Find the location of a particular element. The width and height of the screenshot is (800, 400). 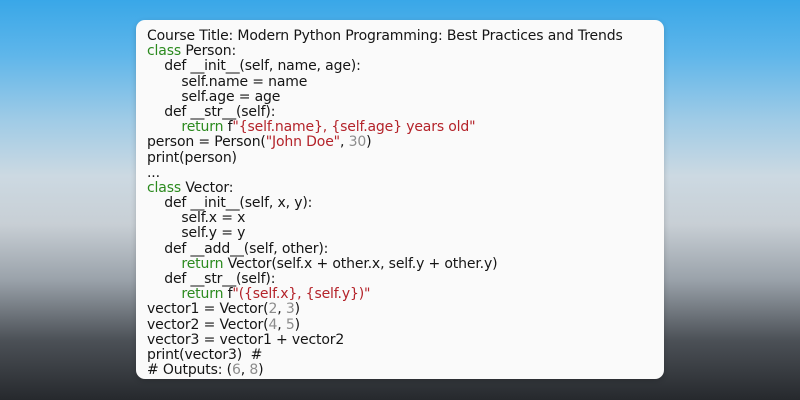

code-number: 2 is located at coordinates (273, 309).